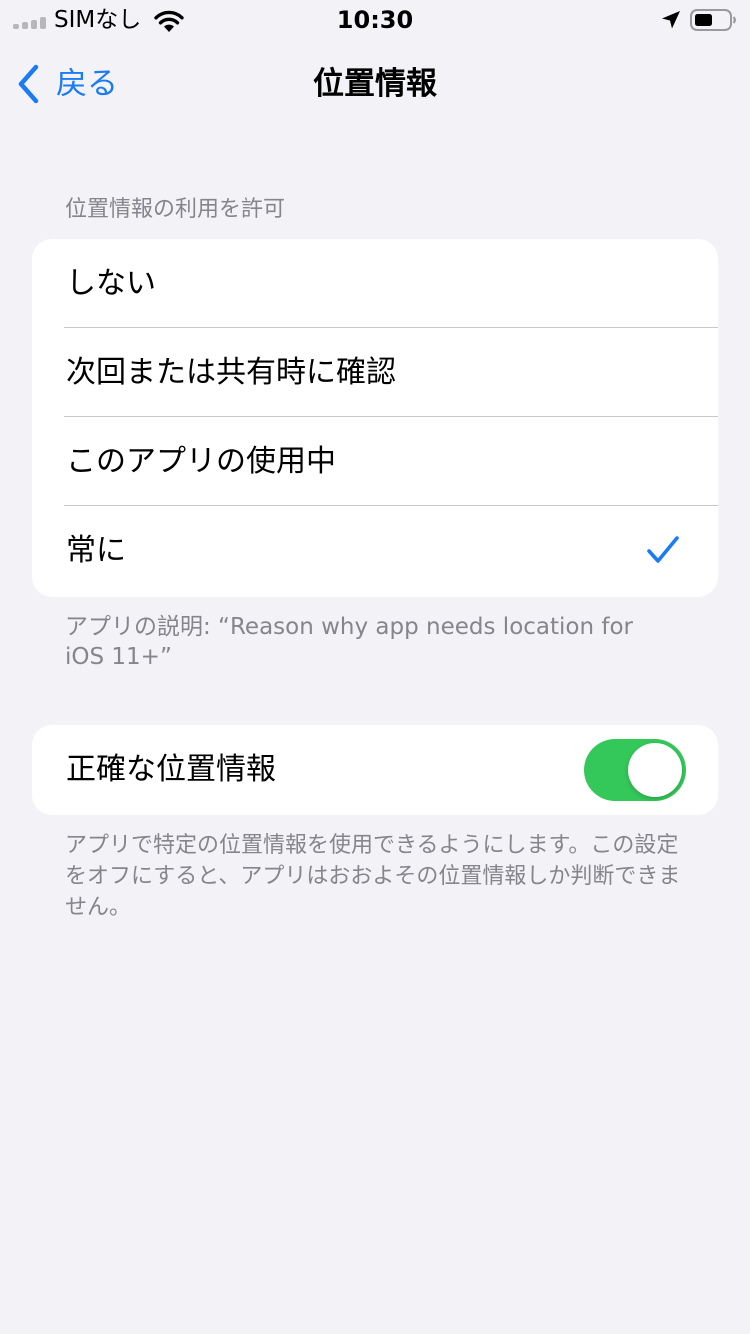 The height and width of the screenshot is (1334, 750). Describe the element at coordinates (175, 209) in the screenshot. I see `location-access-header: 位置情報の利用を許可` at that location.